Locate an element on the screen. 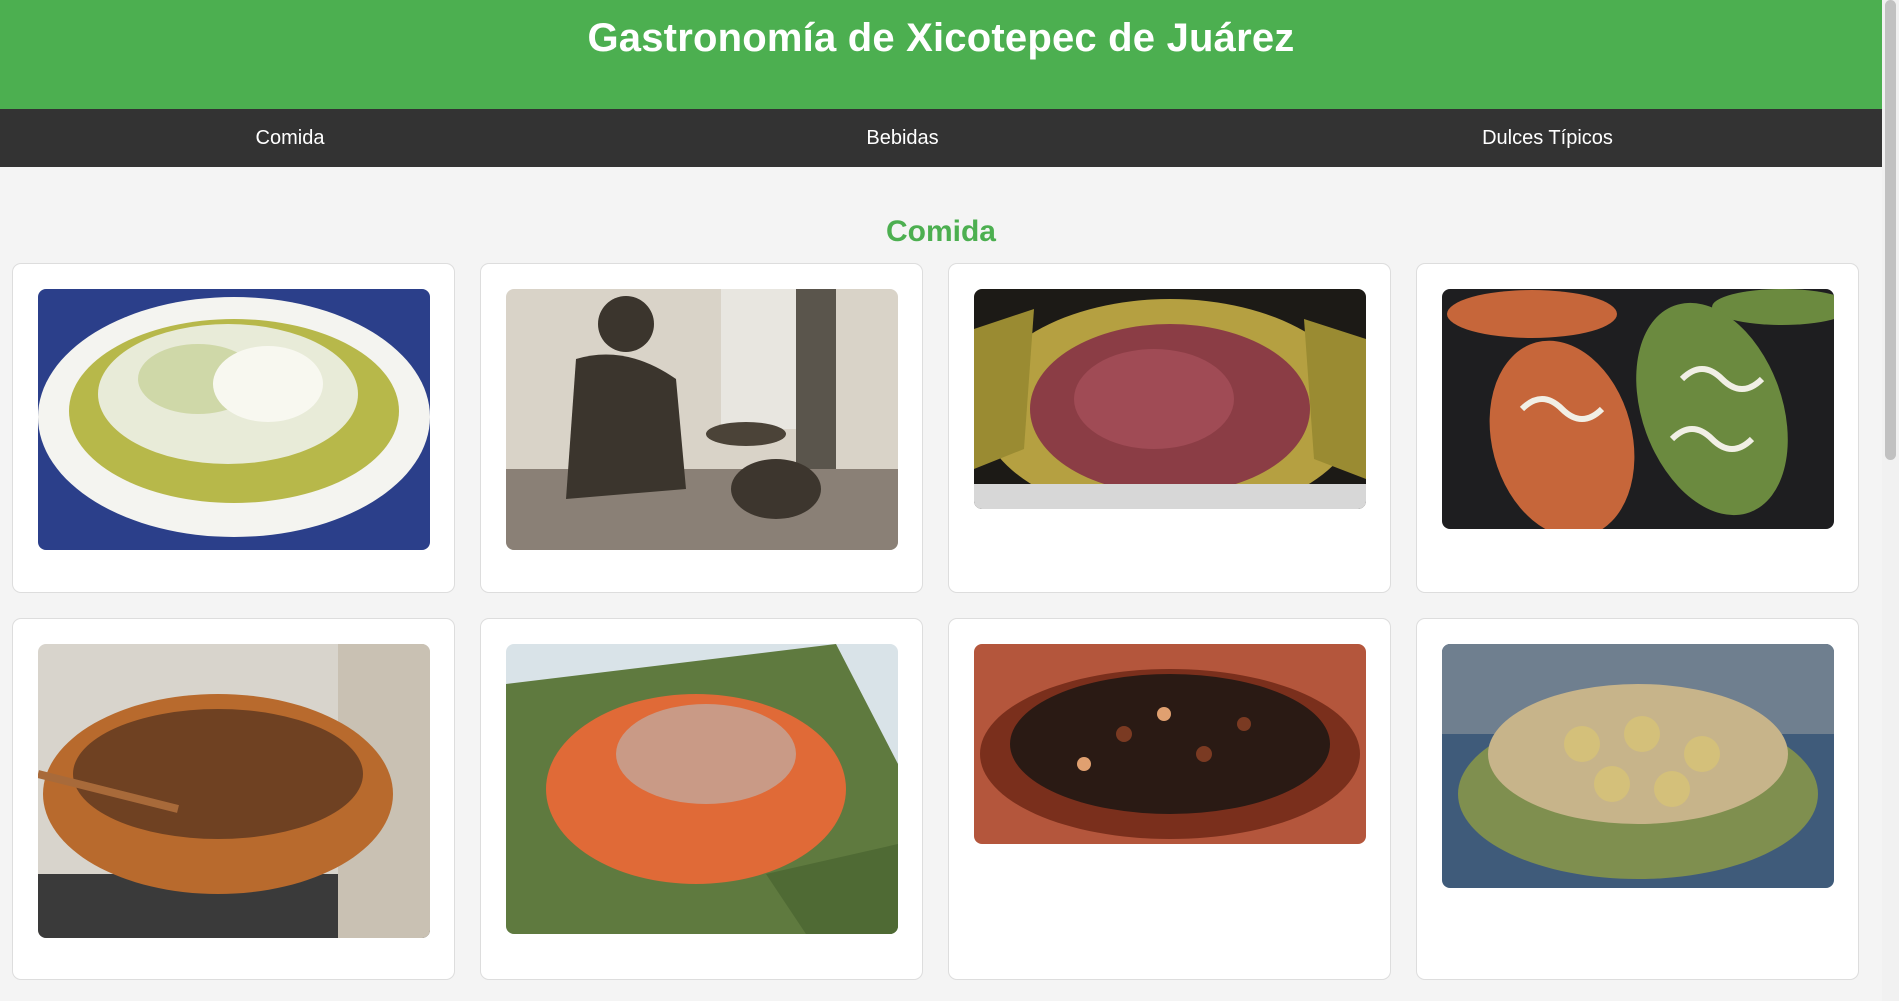 This screenshot has width=1899, height=1001. site-header: Gastronomía de Xicotepec de Juárez is located at coordinates (941, 54).